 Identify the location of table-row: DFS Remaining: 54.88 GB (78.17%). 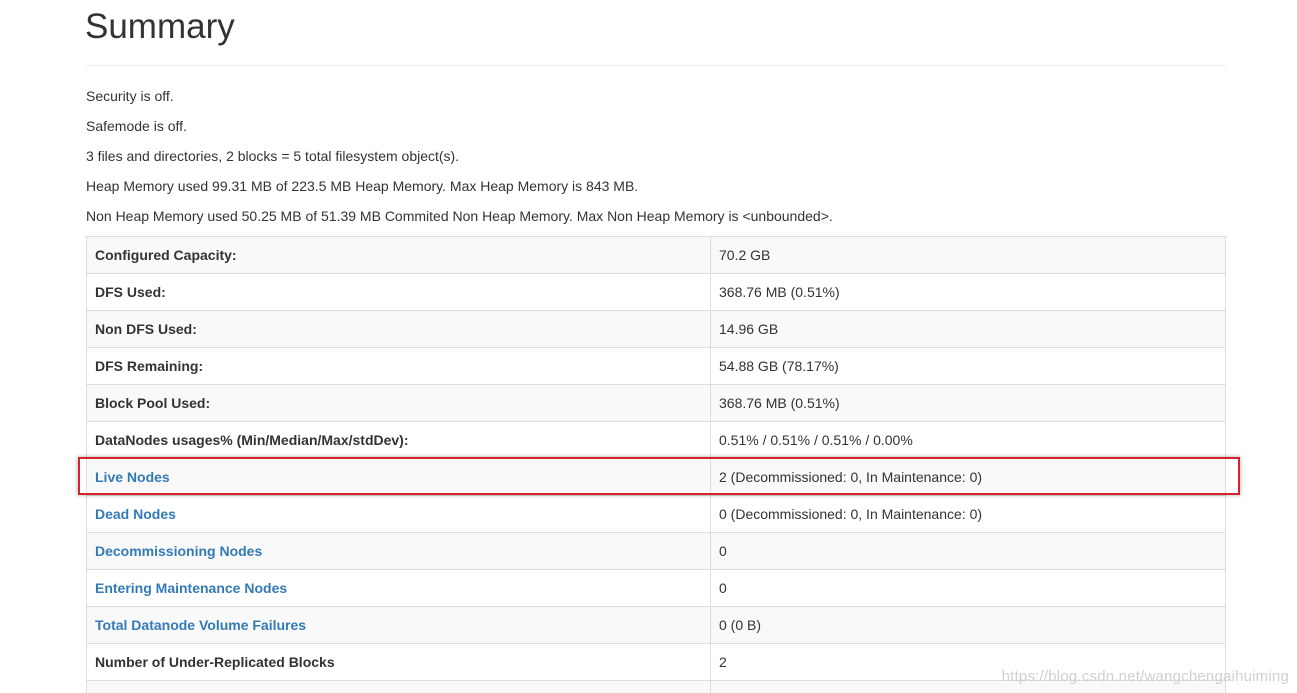
(656, 366).